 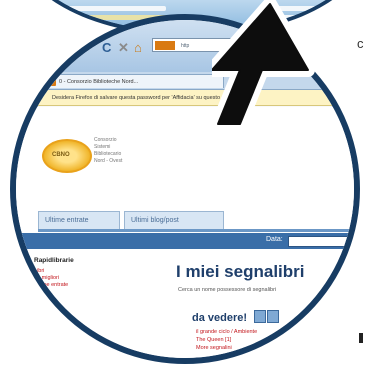 I want to click on logo-text: CBNO, so click(x=61, y=155).